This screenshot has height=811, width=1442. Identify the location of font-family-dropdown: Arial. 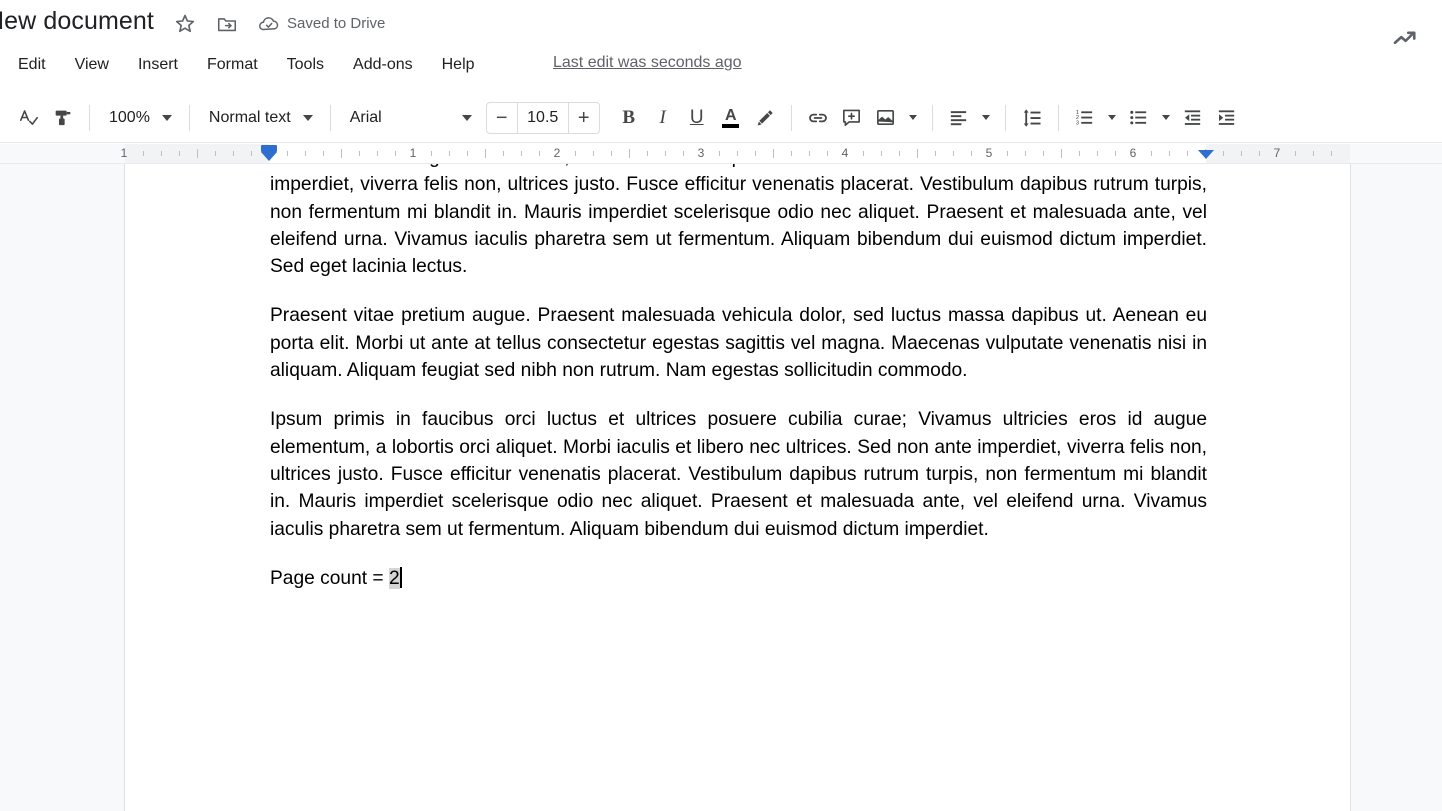
(410, 118).